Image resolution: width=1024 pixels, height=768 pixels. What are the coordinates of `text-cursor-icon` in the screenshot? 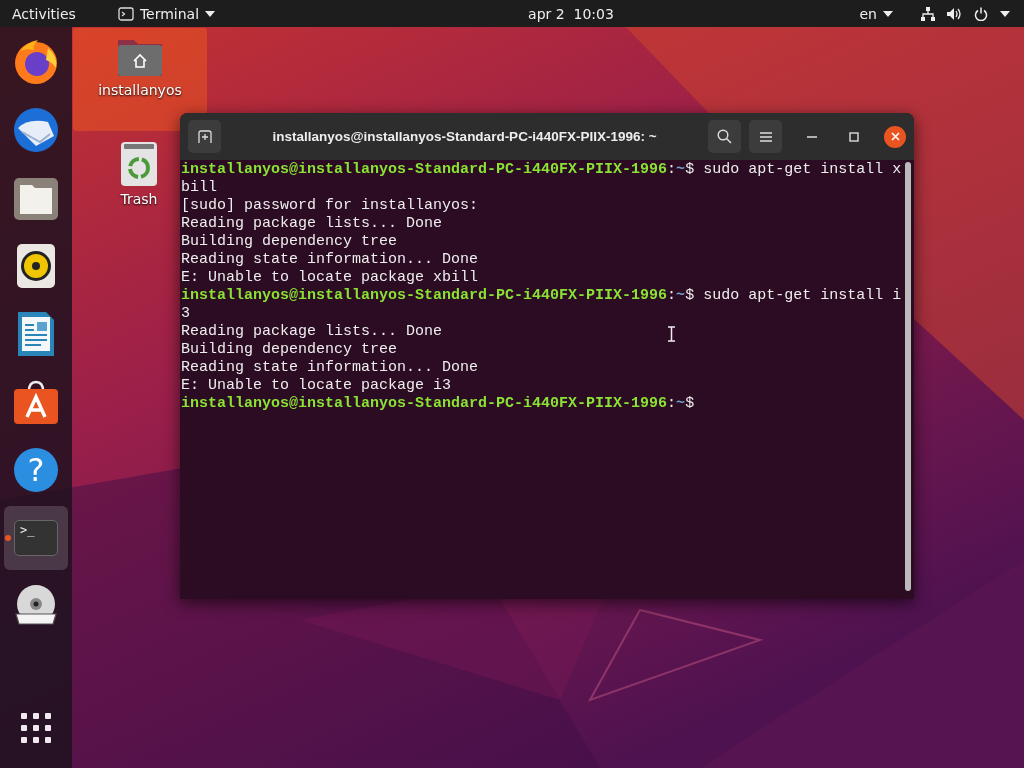 It's located at (671, 334).